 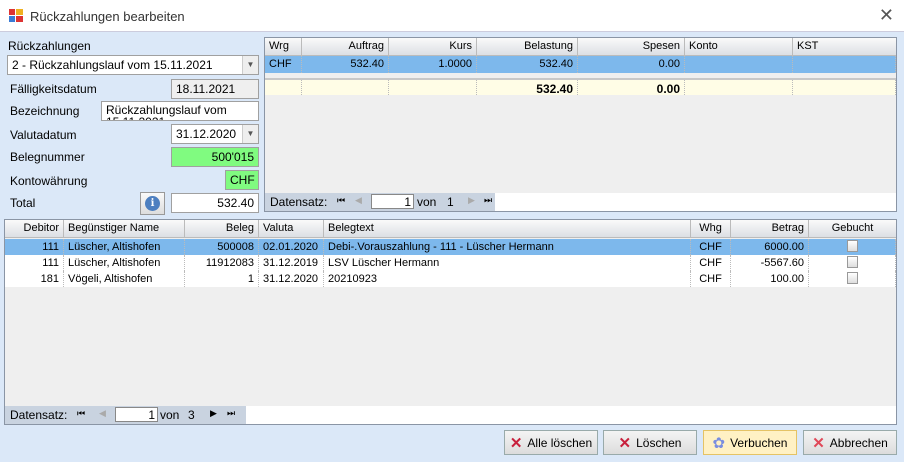 I want to click on cell-belastung: 532.40, so click(x=527, y=64).